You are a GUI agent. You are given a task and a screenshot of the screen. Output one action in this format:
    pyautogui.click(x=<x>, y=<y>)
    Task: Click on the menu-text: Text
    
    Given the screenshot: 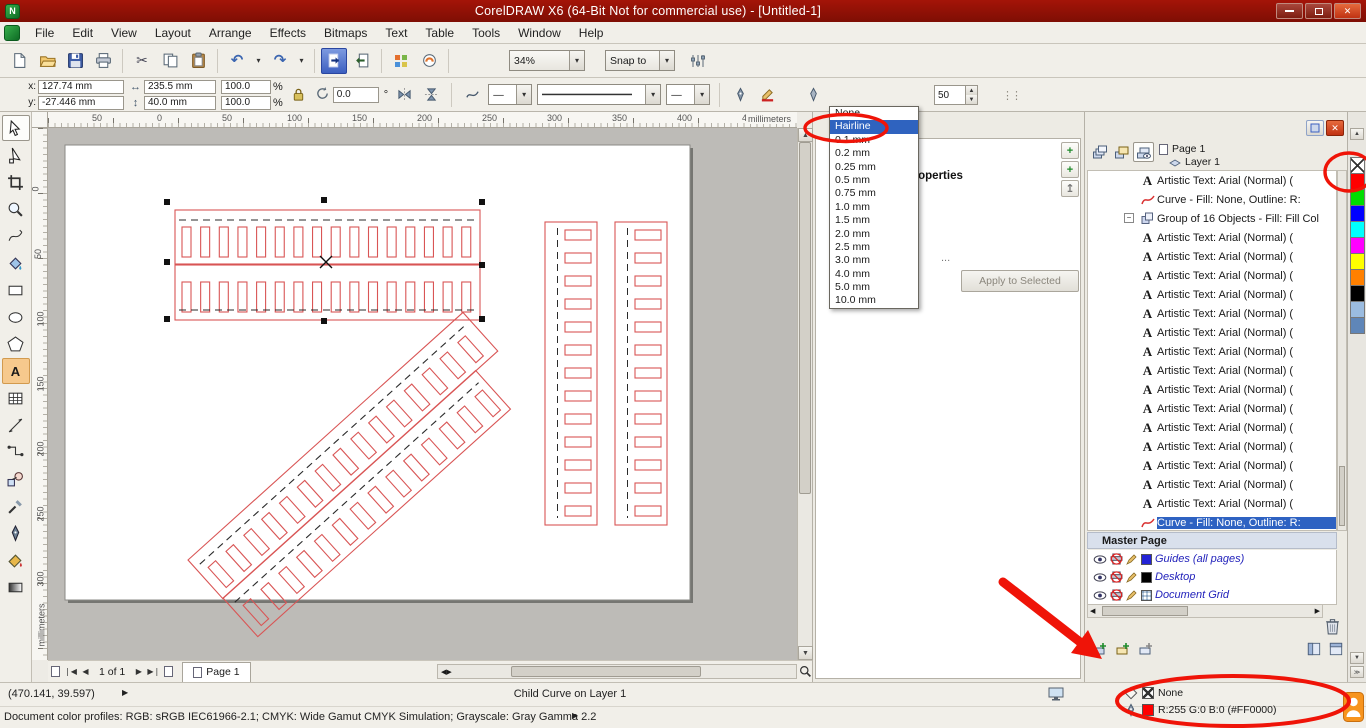 What is the action you would take?
    pyautogui.click(x=396, y=33)
    